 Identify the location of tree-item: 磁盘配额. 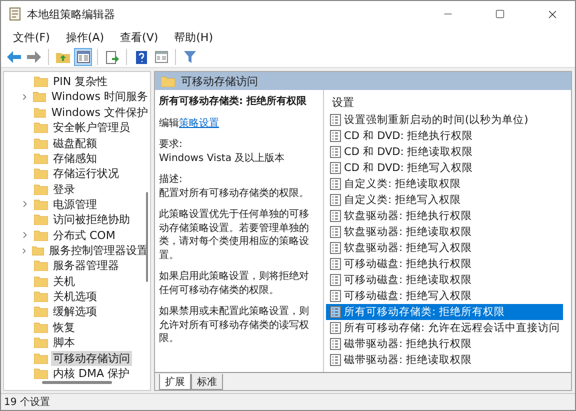
(75, 143).